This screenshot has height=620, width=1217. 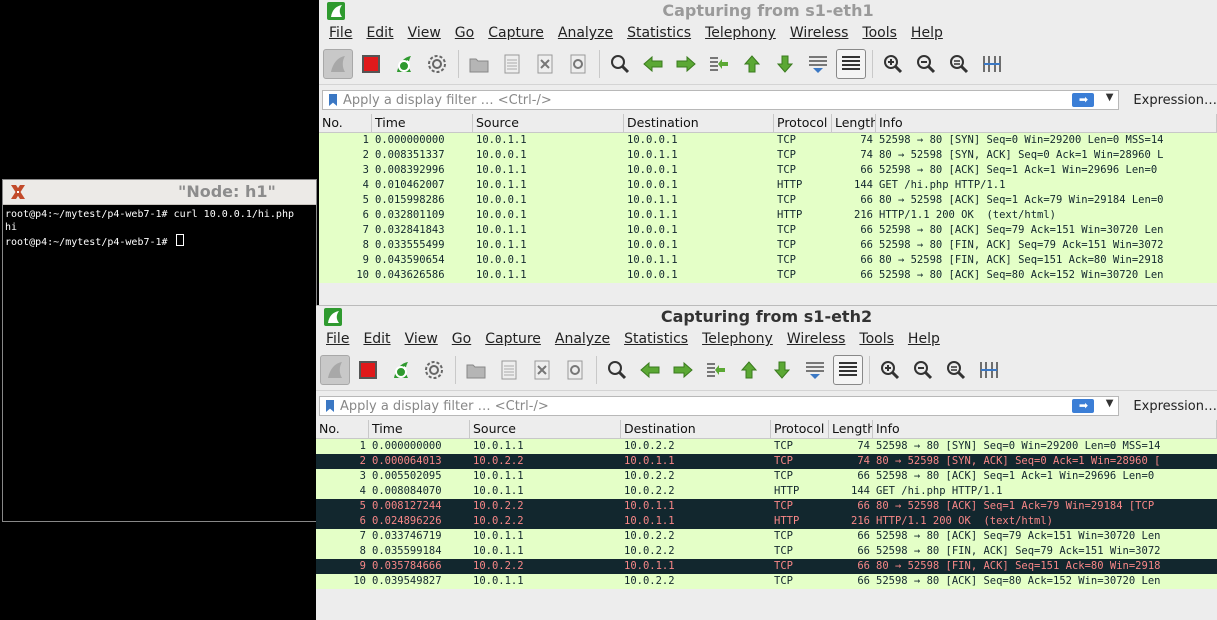 I want to click on zoom-in-button, so click(x=893, y=64).